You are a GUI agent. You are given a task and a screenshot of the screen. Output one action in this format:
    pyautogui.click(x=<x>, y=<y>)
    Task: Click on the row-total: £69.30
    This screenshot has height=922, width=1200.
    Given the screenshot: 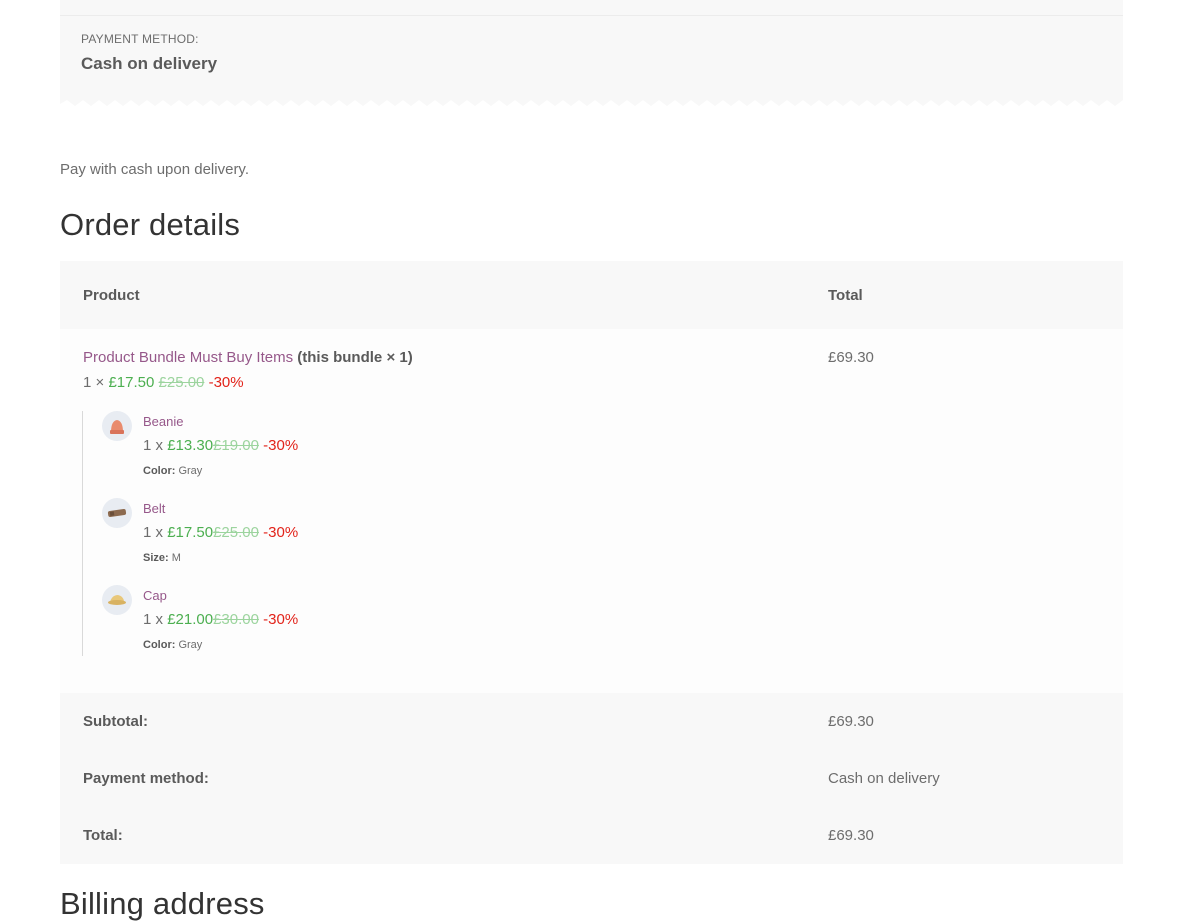 What is the action you would take?
    pyautogui.click(x=851, y=357)
    